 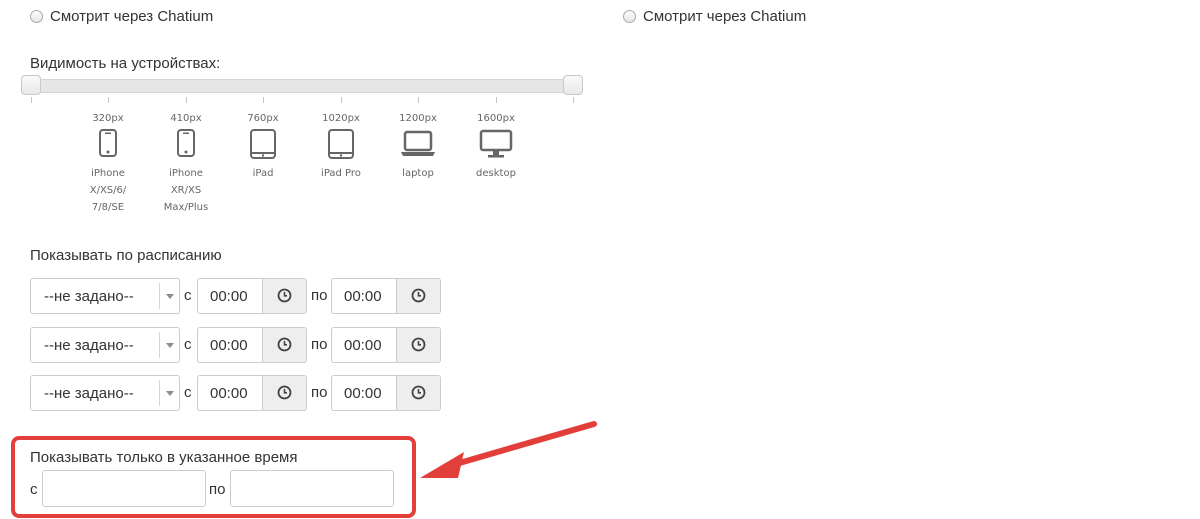 What do you see at coordinates (263, 118) in the screenshot?
I see `device-width: 760px` at bounding box center [263, 118].